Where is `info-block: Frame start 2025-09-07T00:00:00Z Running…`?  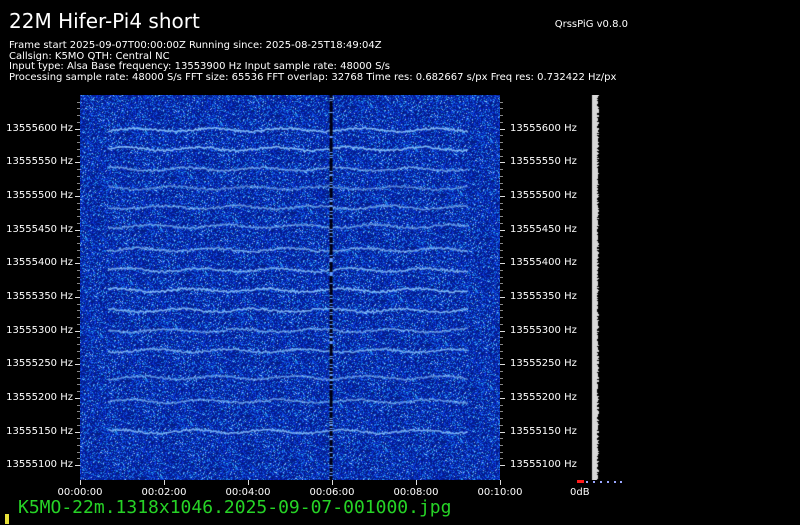 info-block: Frame start 2025-09-07T00:00:00Z Running… is located at coordinates (313, 61).